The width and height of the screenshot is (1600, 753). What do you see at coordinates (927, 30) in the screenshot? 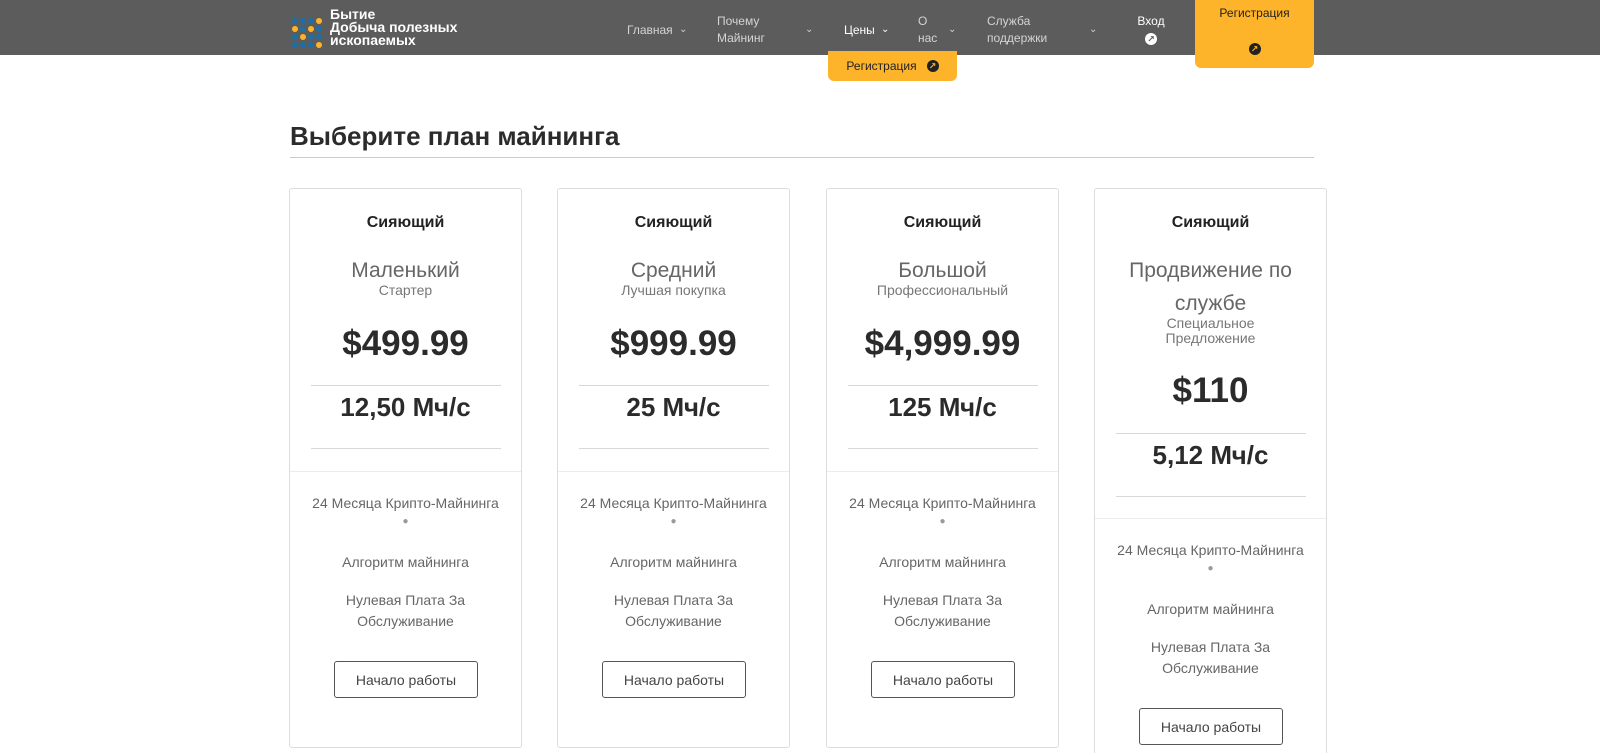
I see `nav-about: О нас` at bounding box center [927, 30].